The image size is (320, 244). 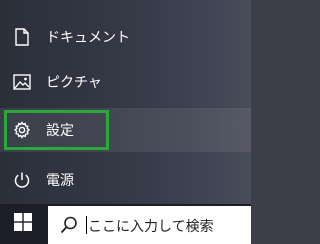 I want to click on menu-item-settings: 設定, so click(x=125, y=130).